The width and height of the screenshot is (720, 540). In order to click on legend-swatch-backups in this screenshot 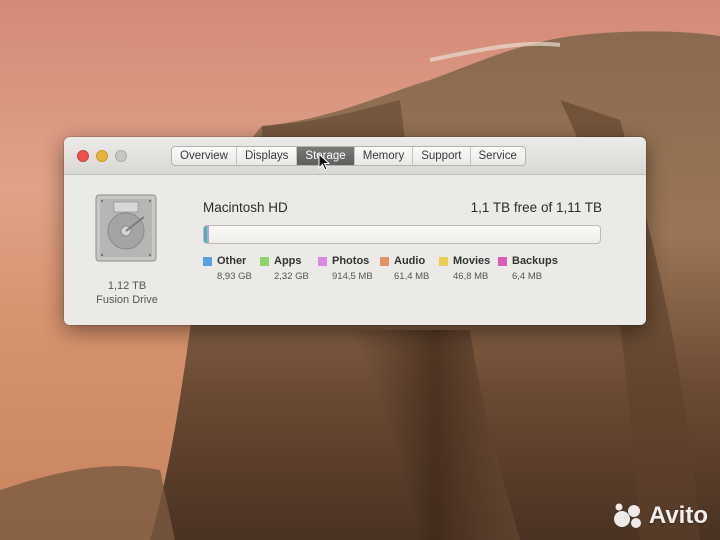, I will do `click(502, 261)`.